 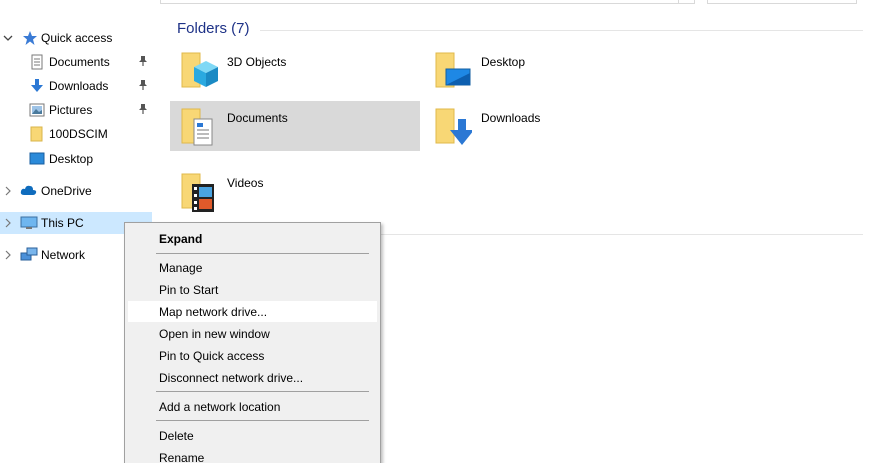 What do you see at coordinates (252, 455) in the screenshot?
I see `menu-item-rename: Rename` at bounding box center [252, 455].